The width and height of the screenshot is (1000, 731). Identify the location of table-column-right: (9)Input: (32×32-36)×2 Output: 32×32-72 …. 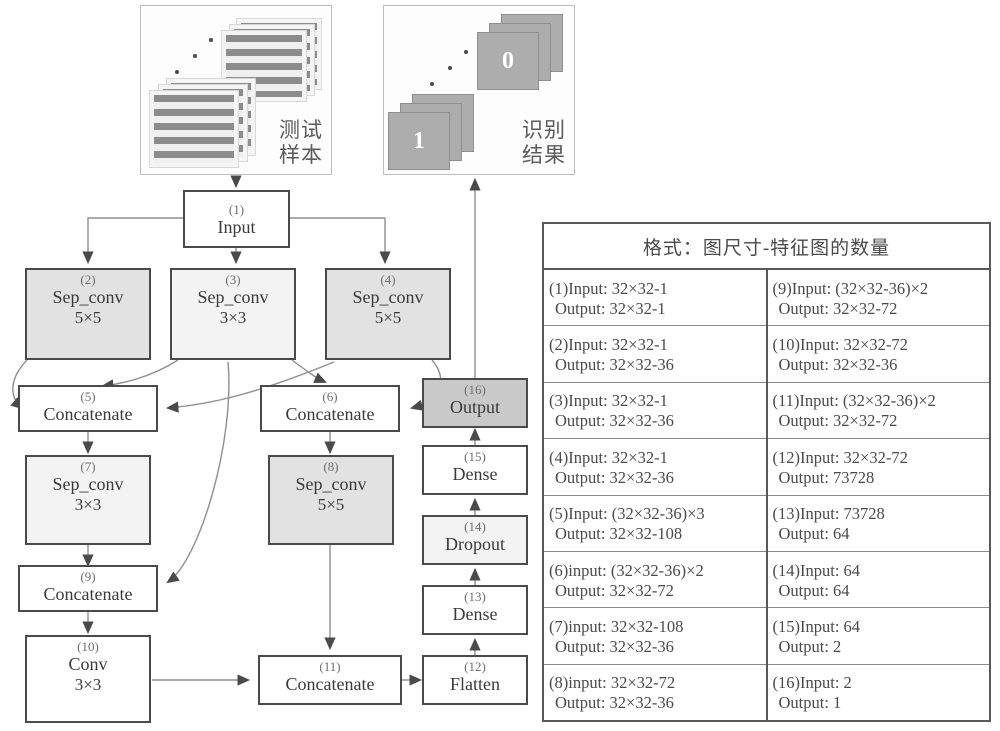
(878, 495).